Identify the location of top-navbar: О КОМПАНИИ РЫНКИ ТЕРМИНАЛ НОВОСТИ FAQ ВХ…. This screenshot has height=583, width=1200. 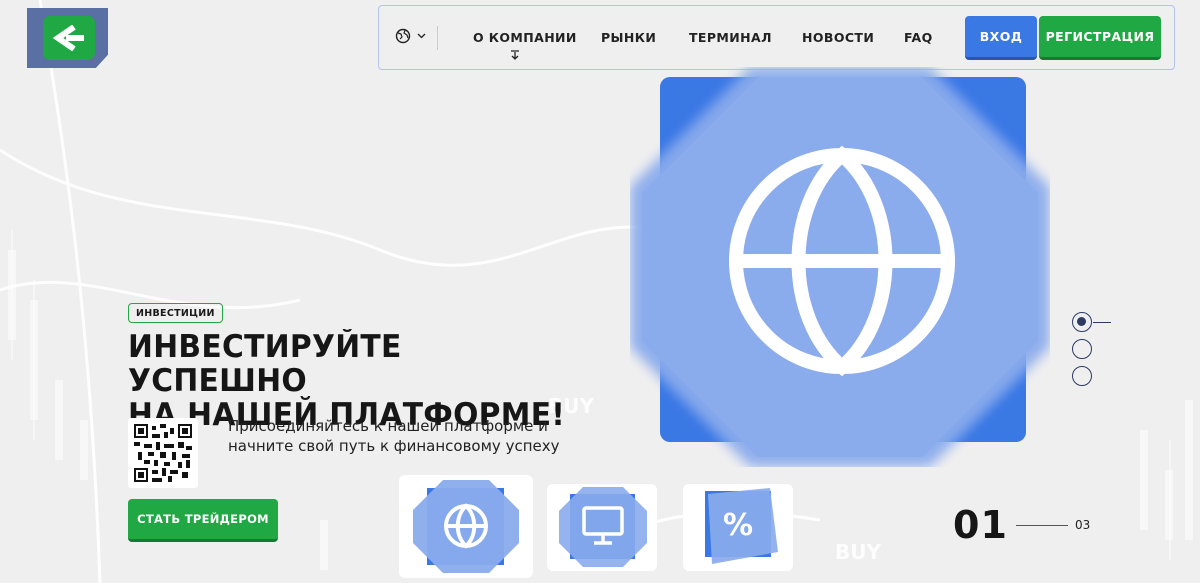
(776, 37).